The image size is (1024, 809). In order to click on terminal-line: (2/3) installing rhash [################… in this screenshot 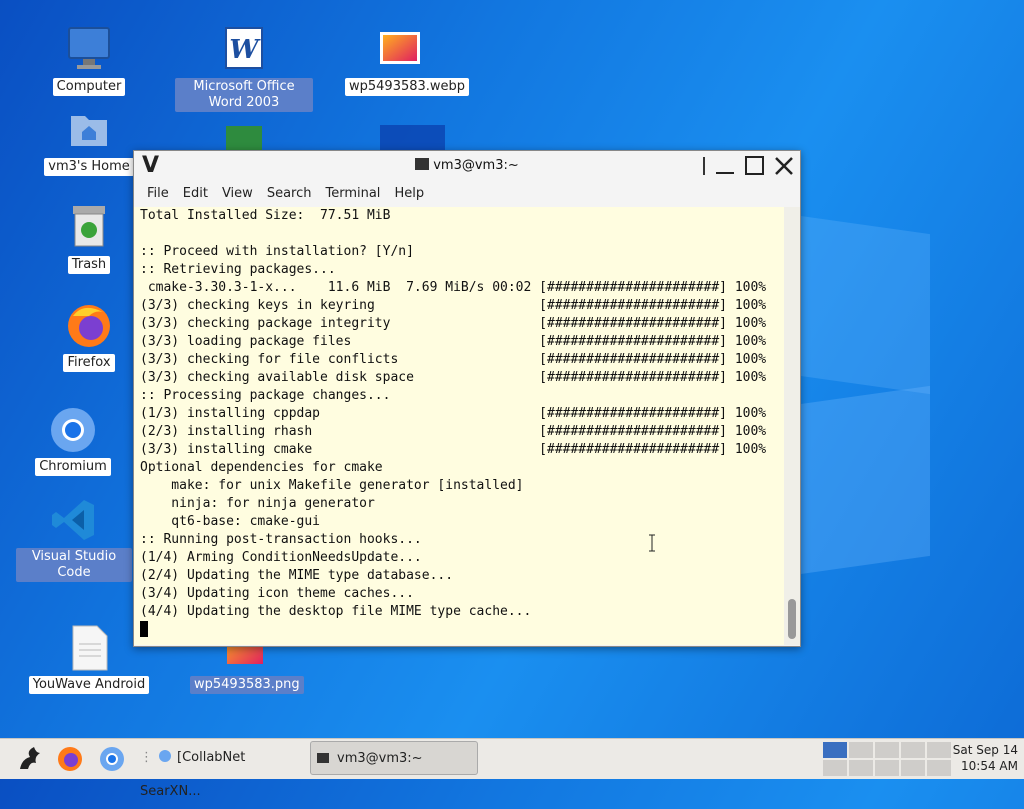, I will do `click(453, 431)`.